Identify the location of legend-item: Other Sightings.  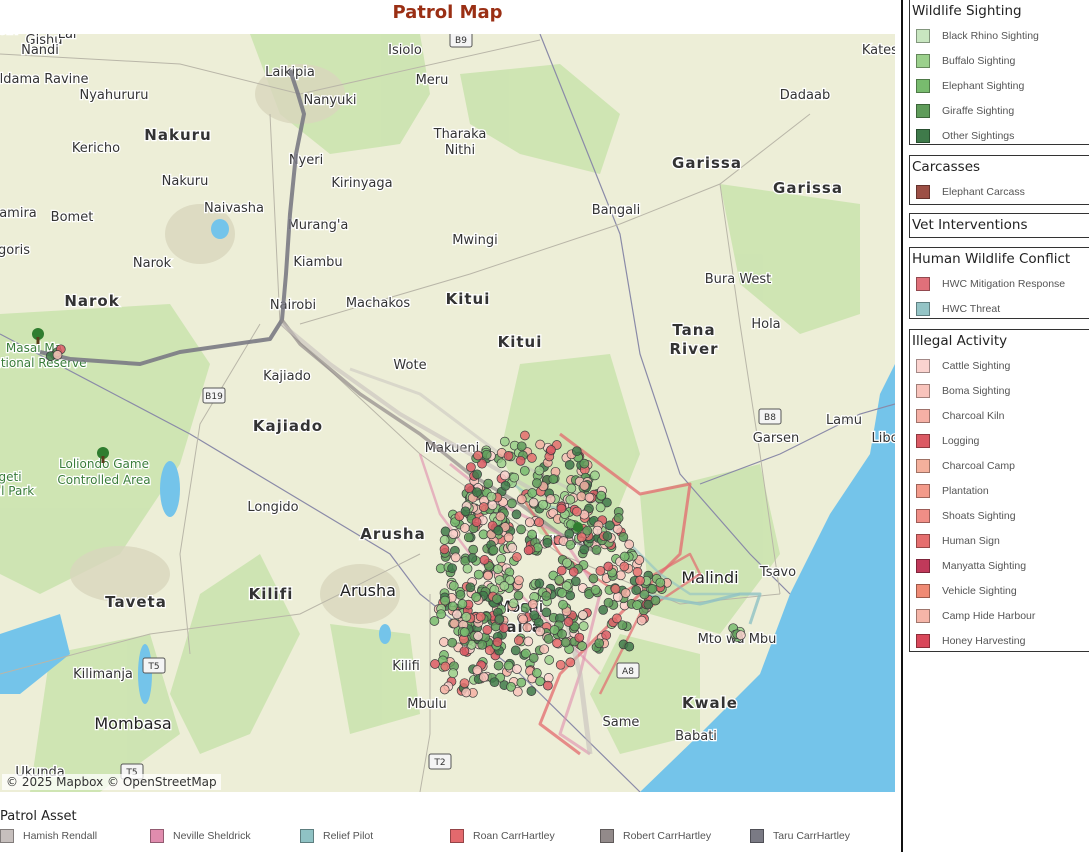
(999, 135).